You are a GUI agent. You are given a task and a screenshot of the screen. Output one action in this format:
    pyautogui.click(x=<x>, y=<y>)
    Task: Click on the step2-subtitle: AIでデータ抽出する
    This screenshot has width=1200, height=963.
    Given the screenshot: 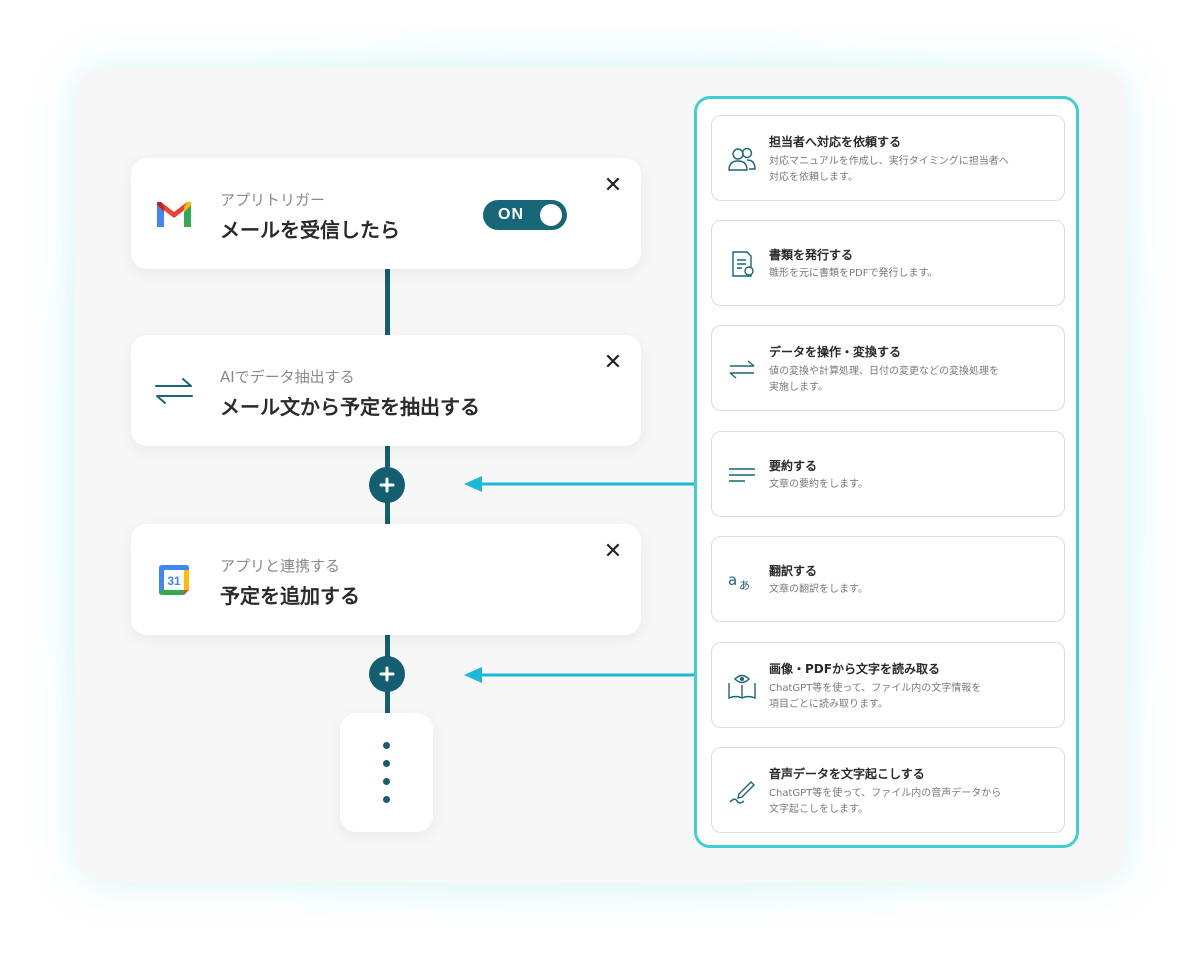 What is the action you would take?
    pyautogui.click(x=287, y=377)
    